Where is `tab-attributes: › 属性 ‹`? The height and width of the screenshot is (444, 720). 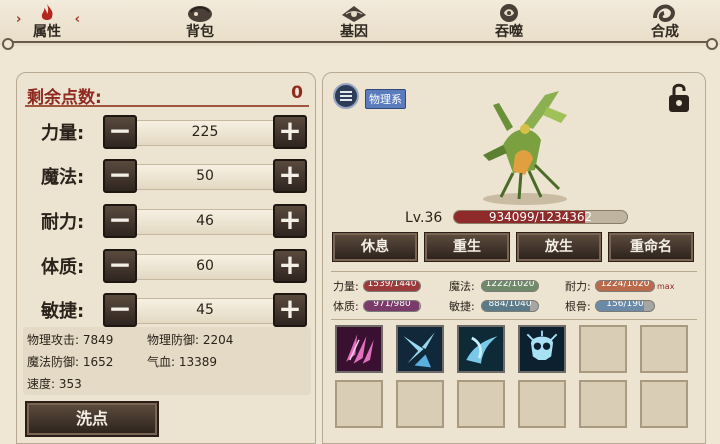
tab-attributes: › 属性 ‹ is located at coordinates (47, 22).